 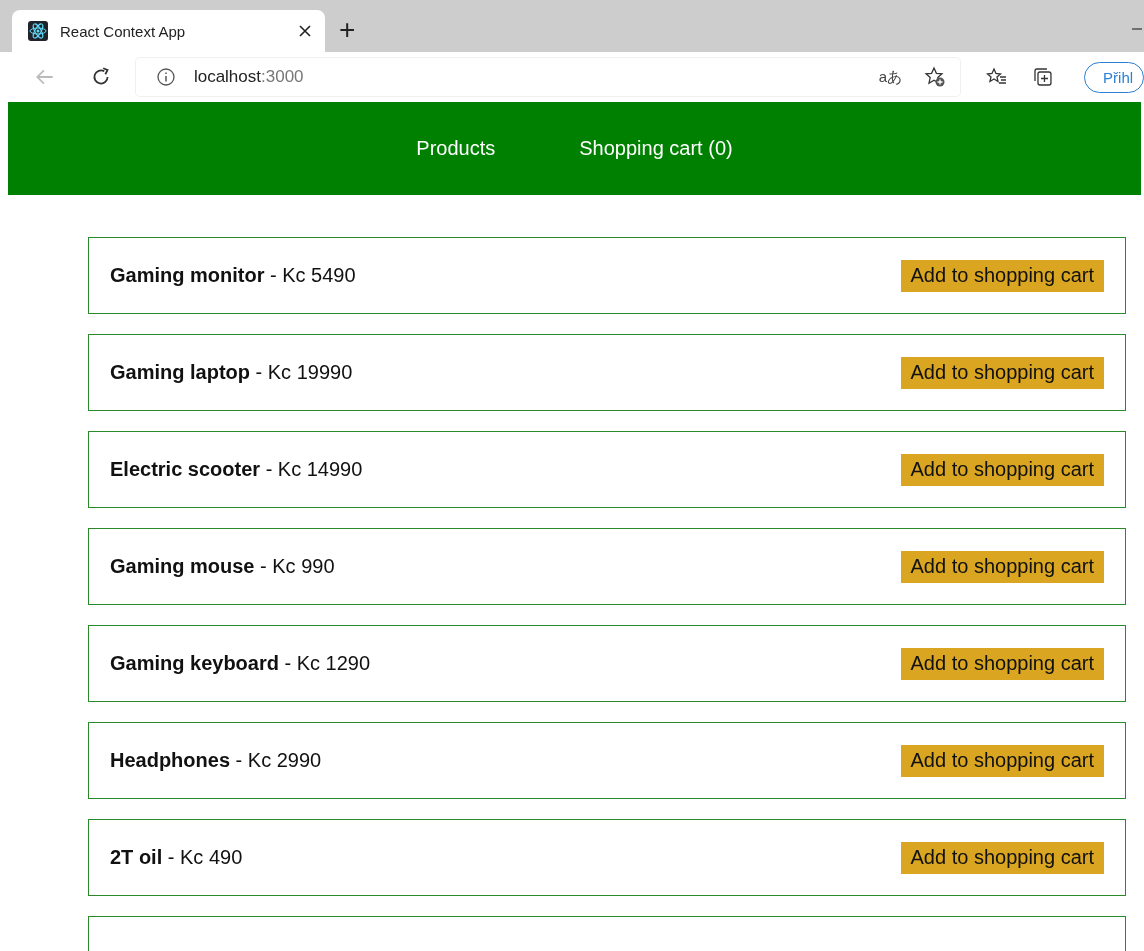 I want to click on info-icon, so click(x=165, y=77).